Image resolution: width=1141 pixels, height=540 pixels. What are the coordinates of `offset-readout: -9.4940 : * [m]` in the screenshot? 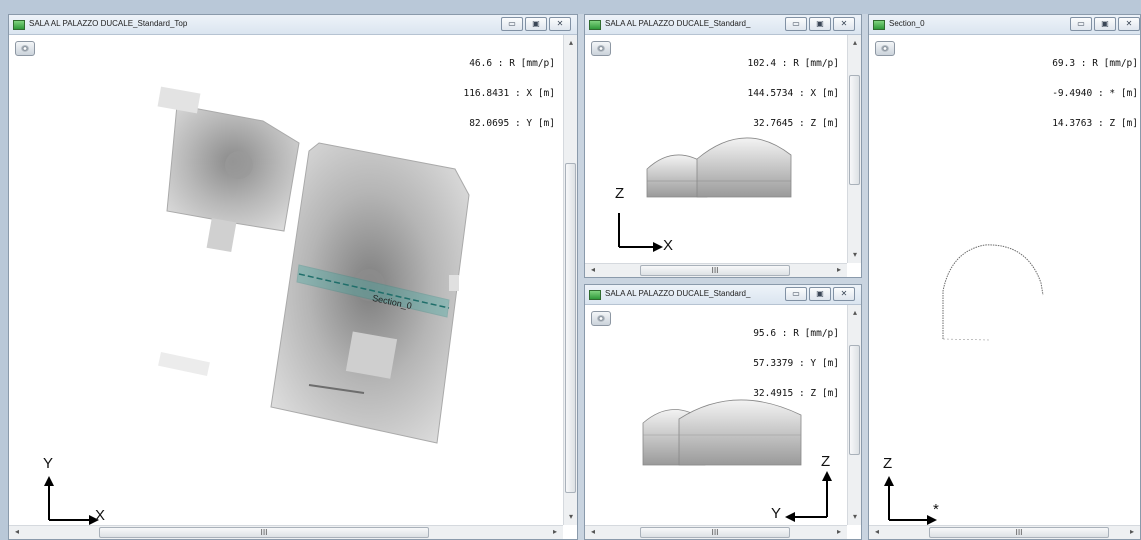 It's located at (1095, 93).